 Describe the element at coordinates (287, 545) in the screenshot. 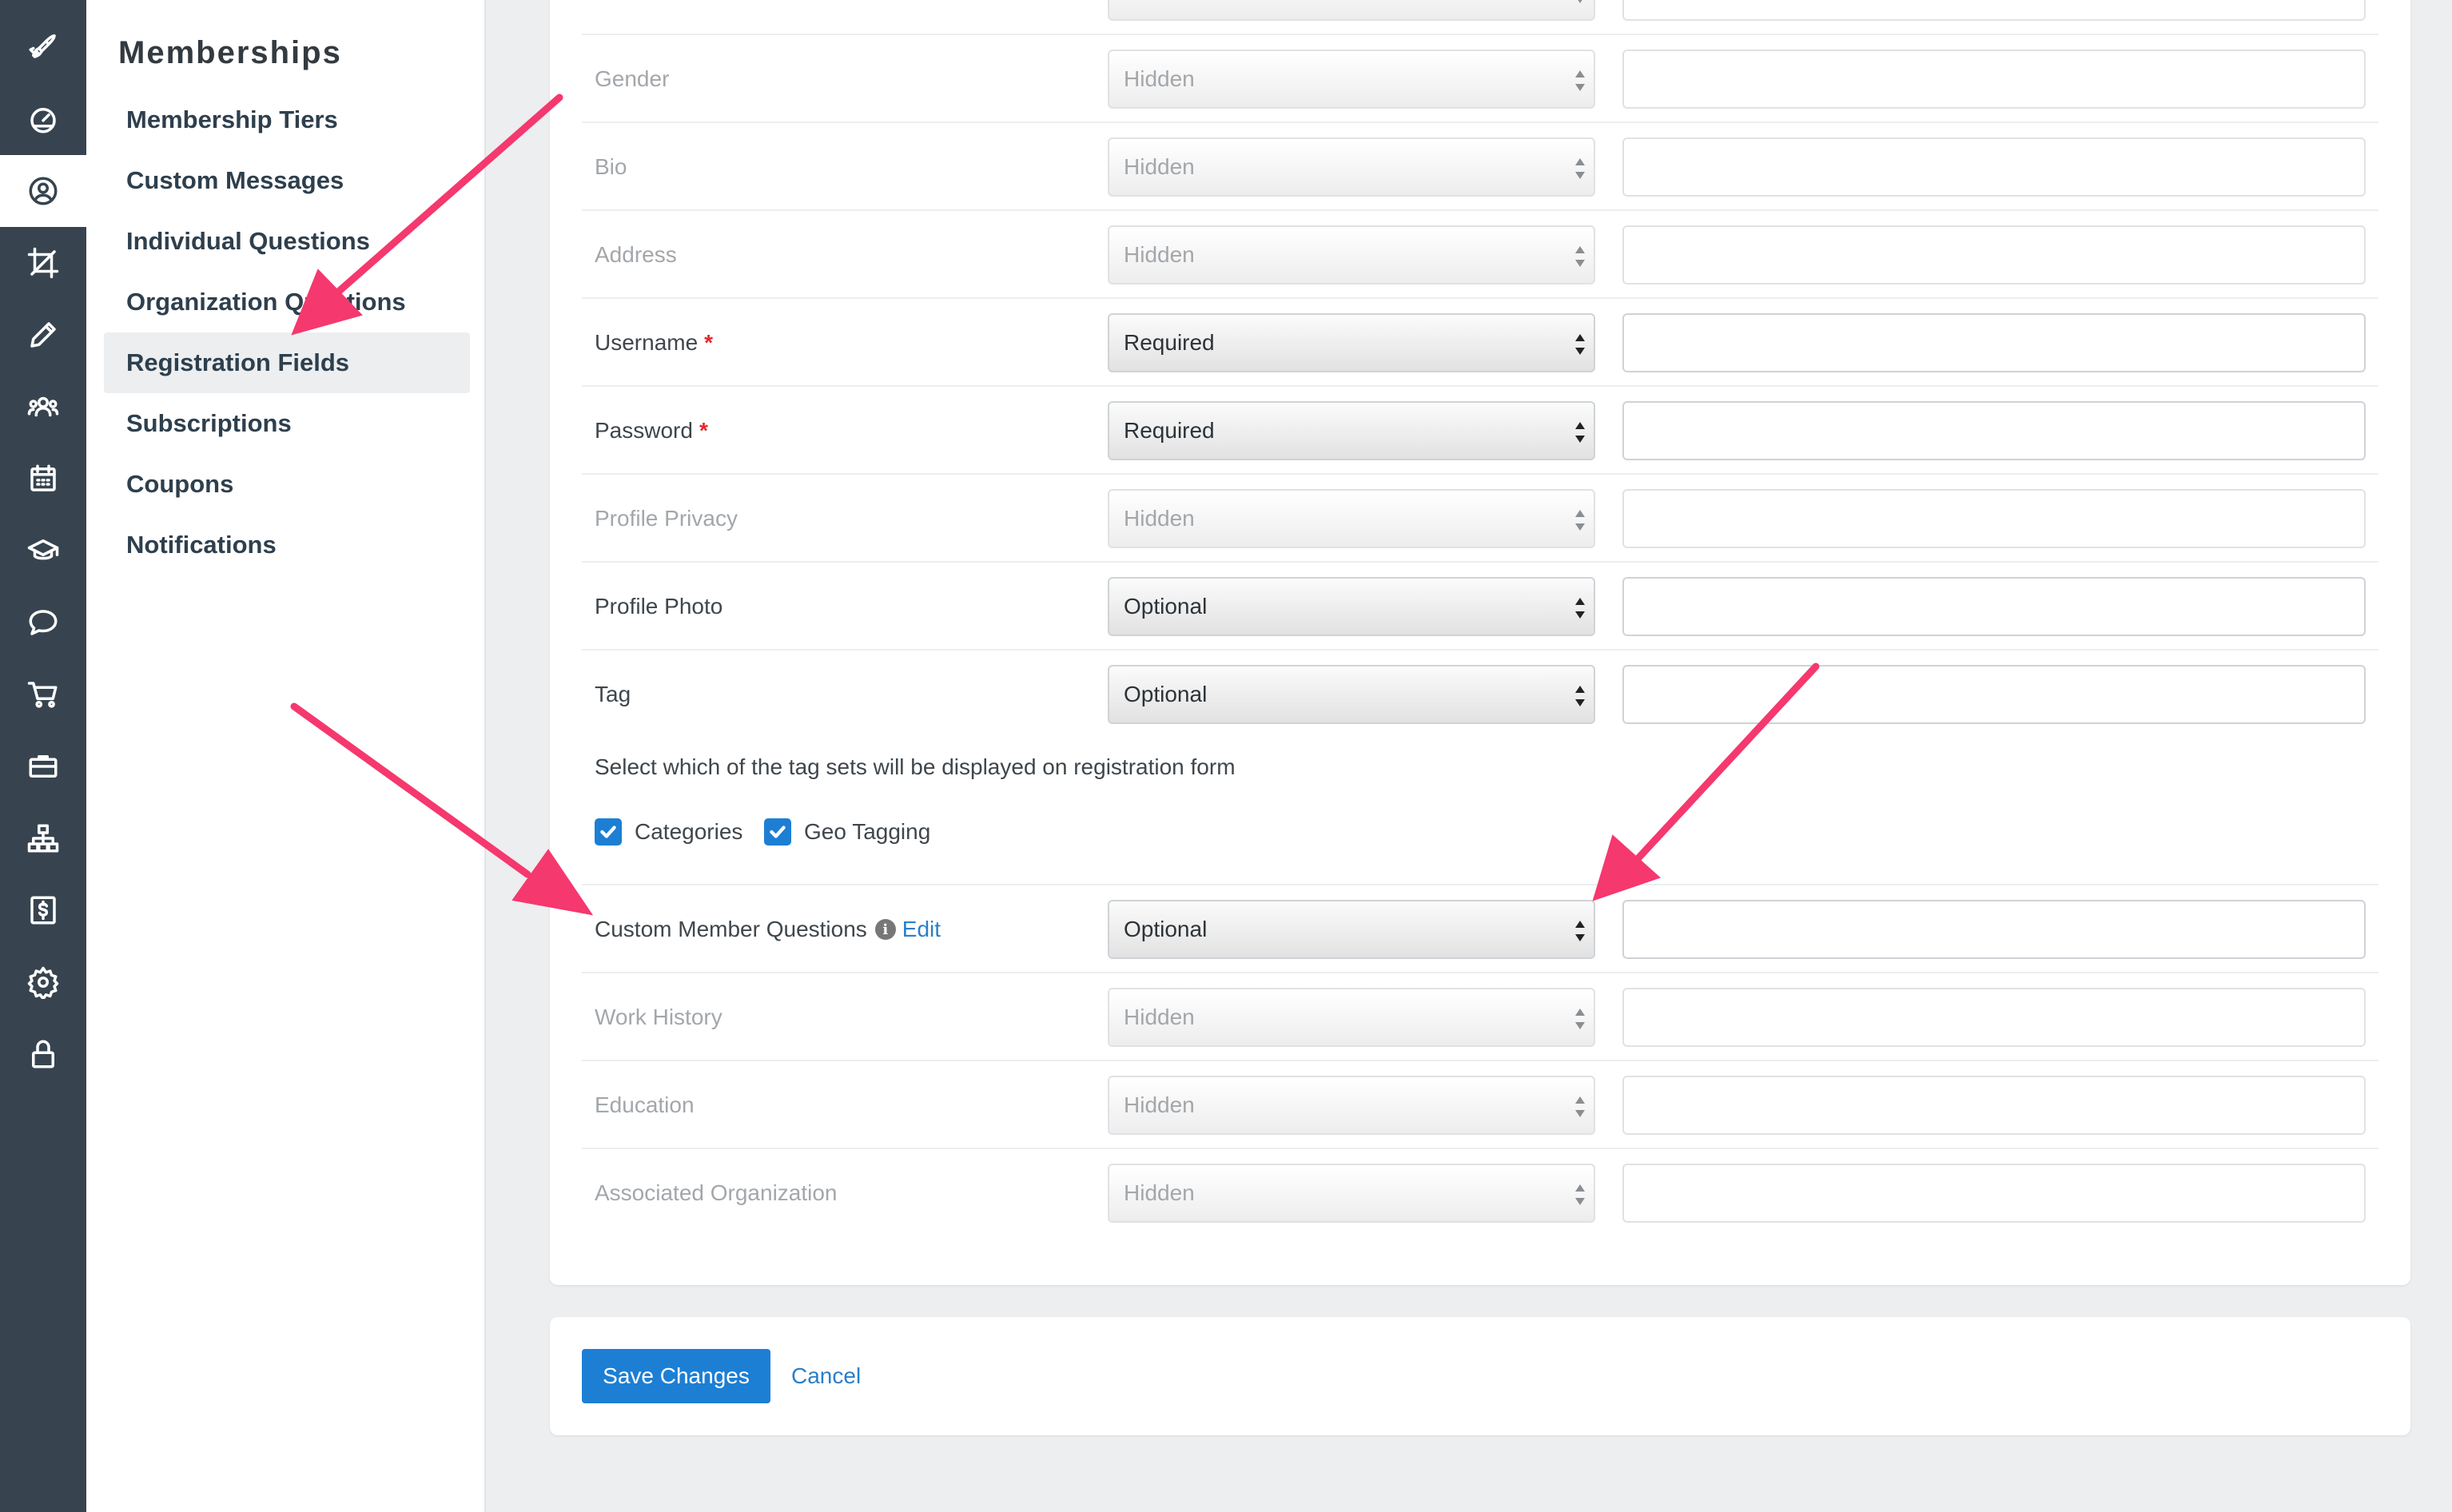

I see `subnav-item-notifications: Notifications` at that location.